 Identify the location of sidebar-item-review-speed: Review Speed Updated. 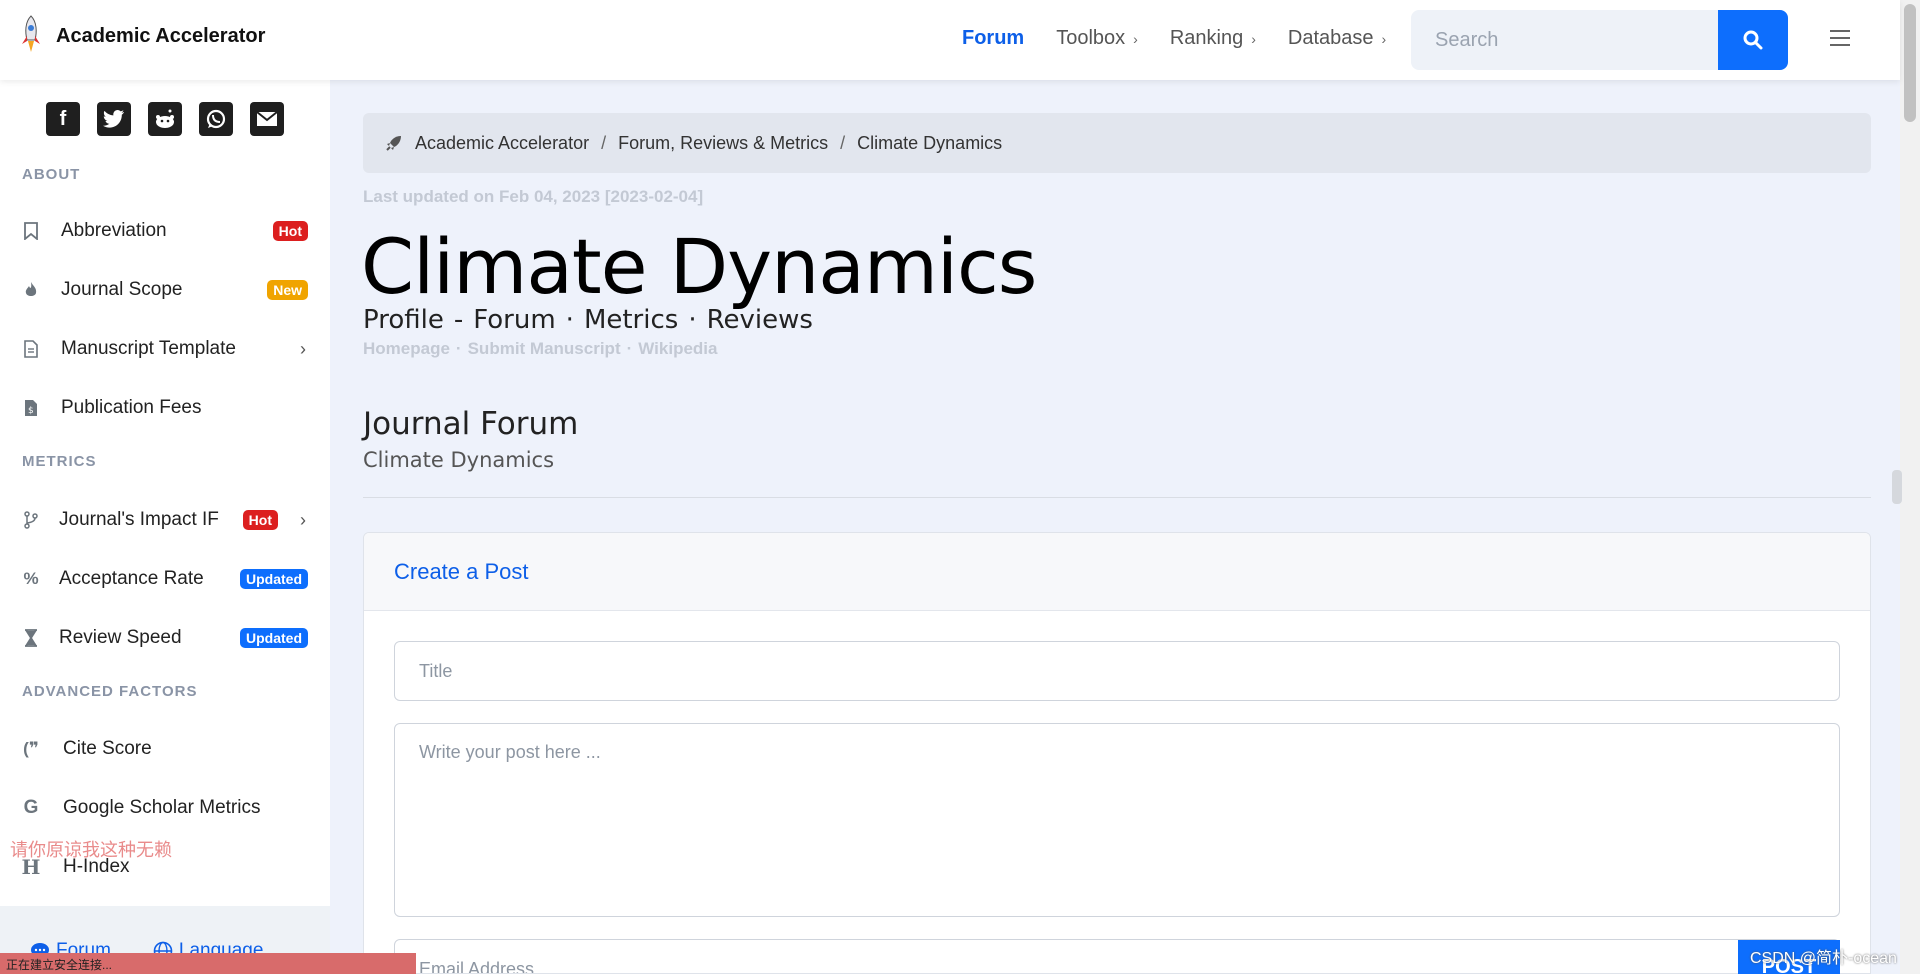
(165, 638).